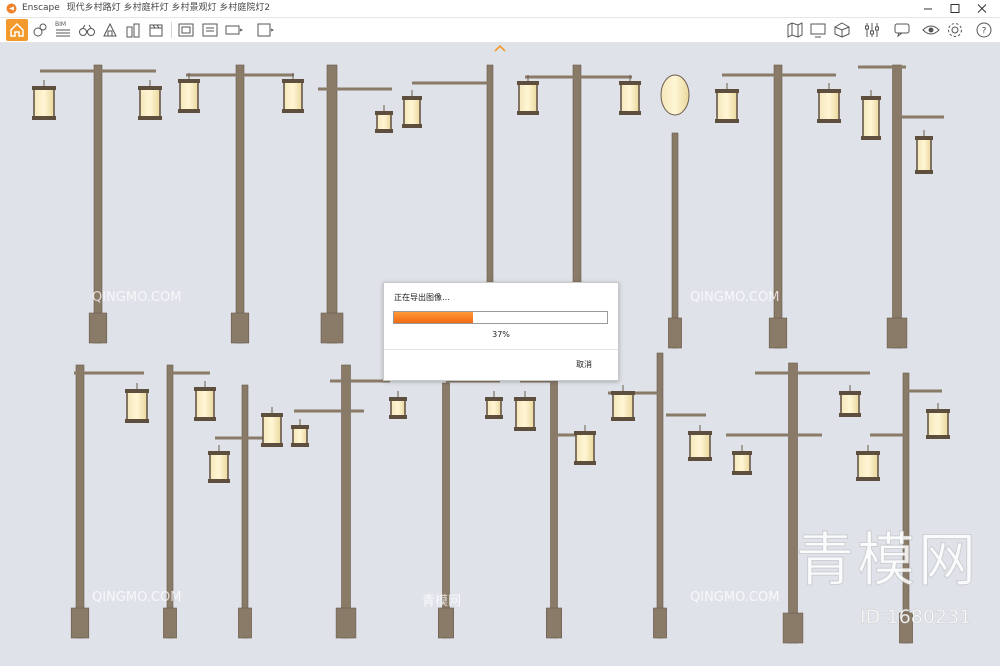 This screenshot has height=666, width=1000. I want to click on bim-button: BIM, so click(63, 30).